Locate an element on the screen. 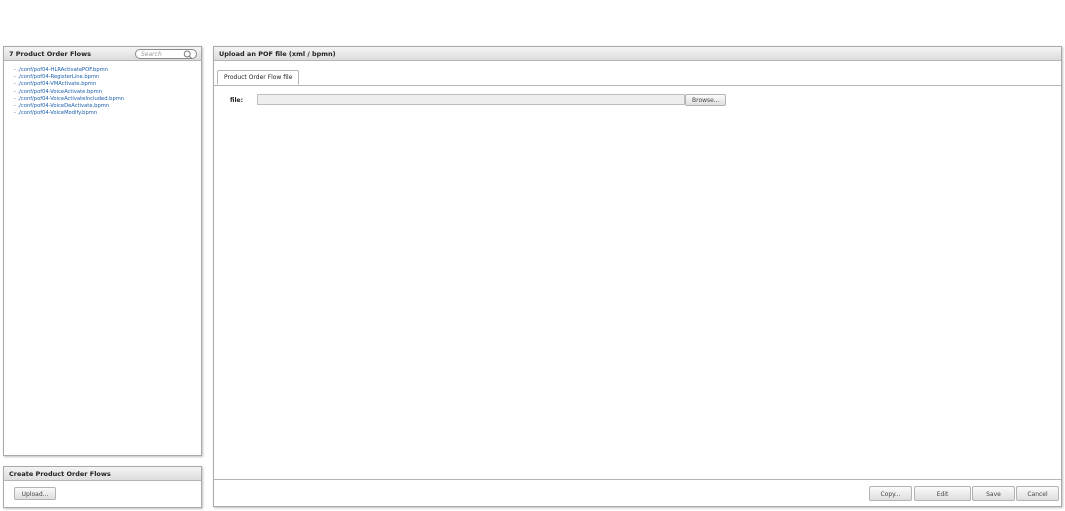 This screenshot has height=511, width=1065. flow-list-item: - ./conf/pof04-VoiceDeActivate.bpmn is located at coordinates (107, 106).